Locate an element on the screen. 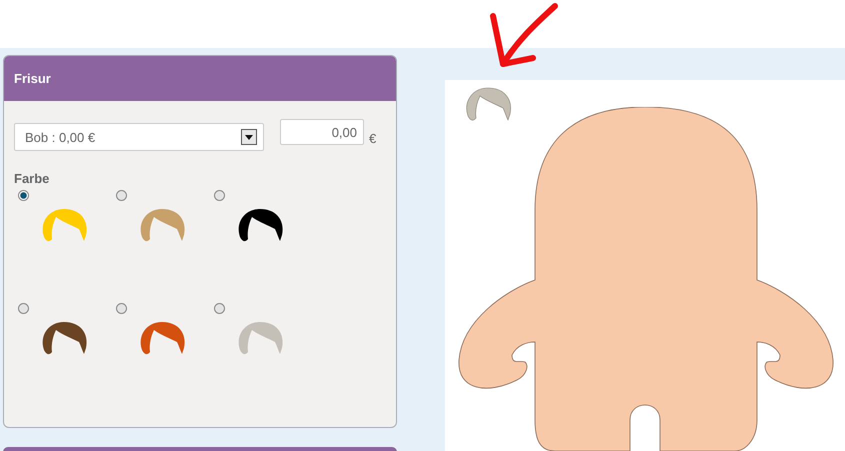 This screenshot has height=451, width=845. dropdown-caret-icon is located at coordinates (249, 137).